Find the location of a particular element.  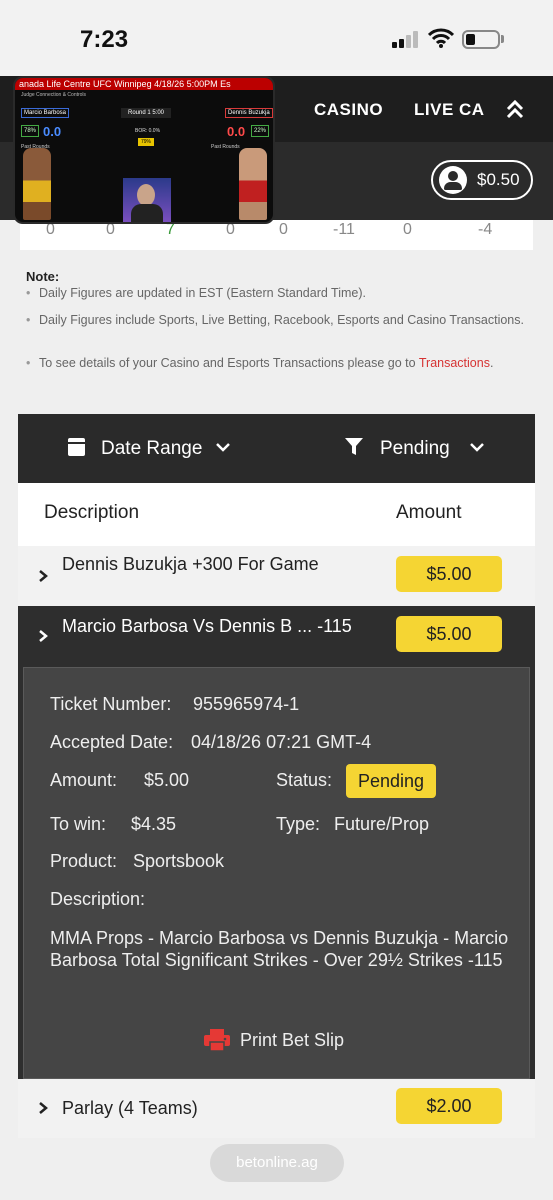

status-label: Status: is located at coordinates (304, 780).